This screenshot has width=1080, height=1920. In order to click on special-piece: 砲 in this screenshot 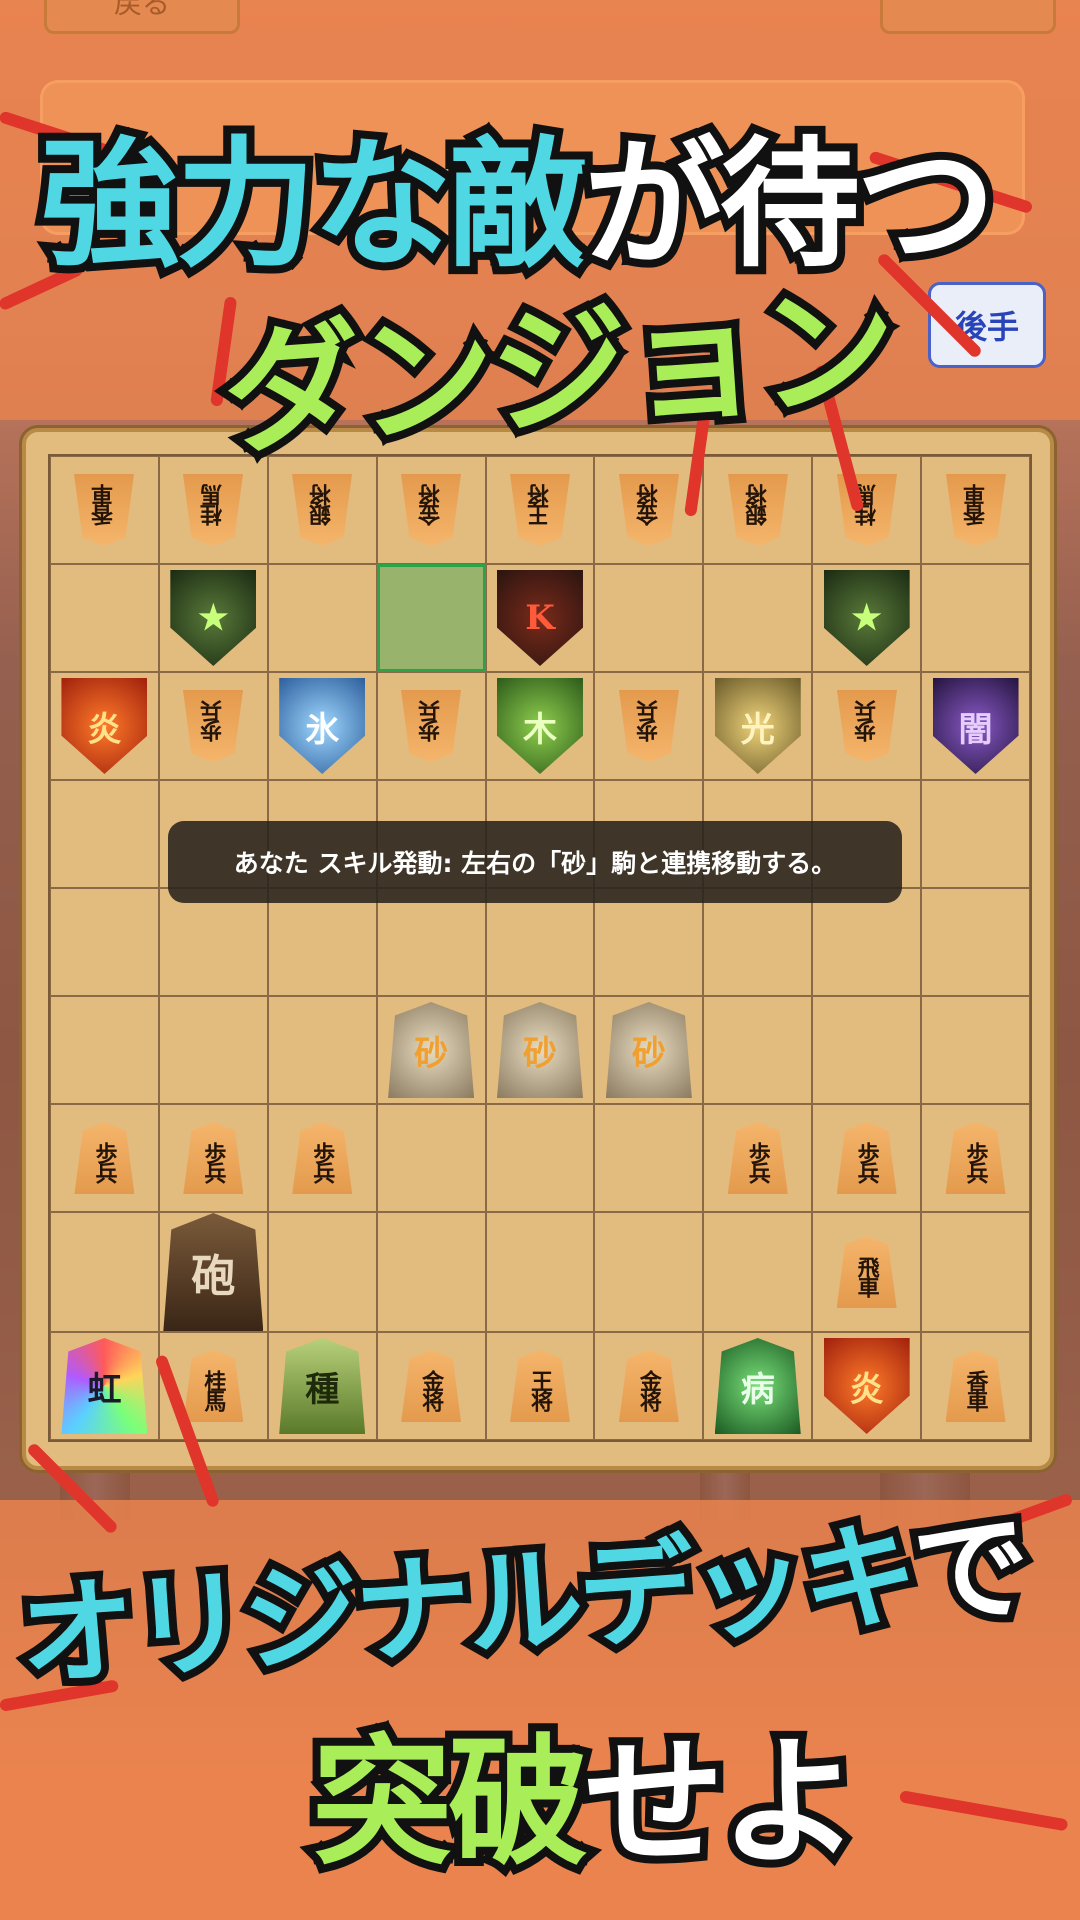, I will do `click(213, 1272)`.